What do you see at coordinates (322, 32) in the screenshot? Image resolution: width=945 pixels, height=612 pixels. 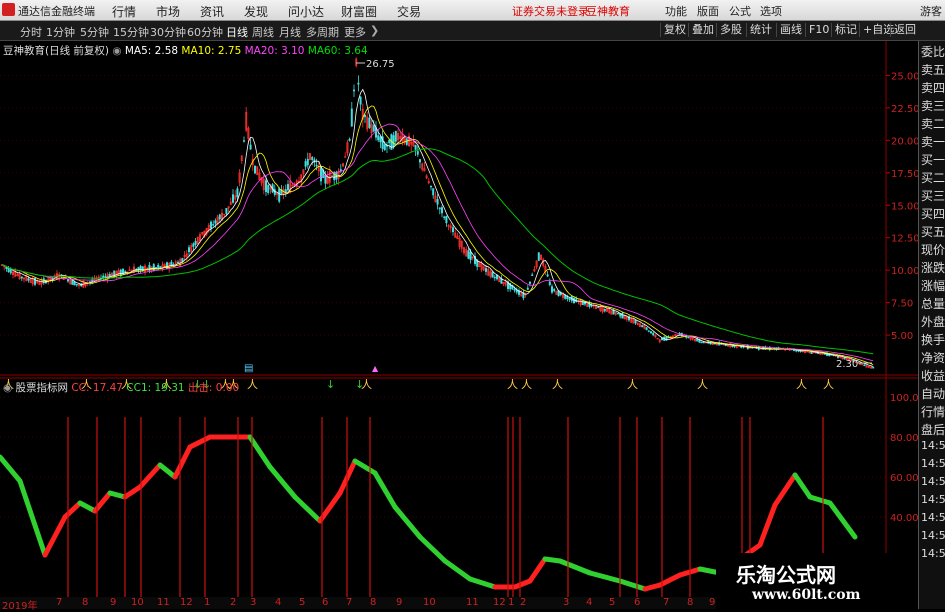 I see `period-multi: 多周期` at bounding box center [322, 32].